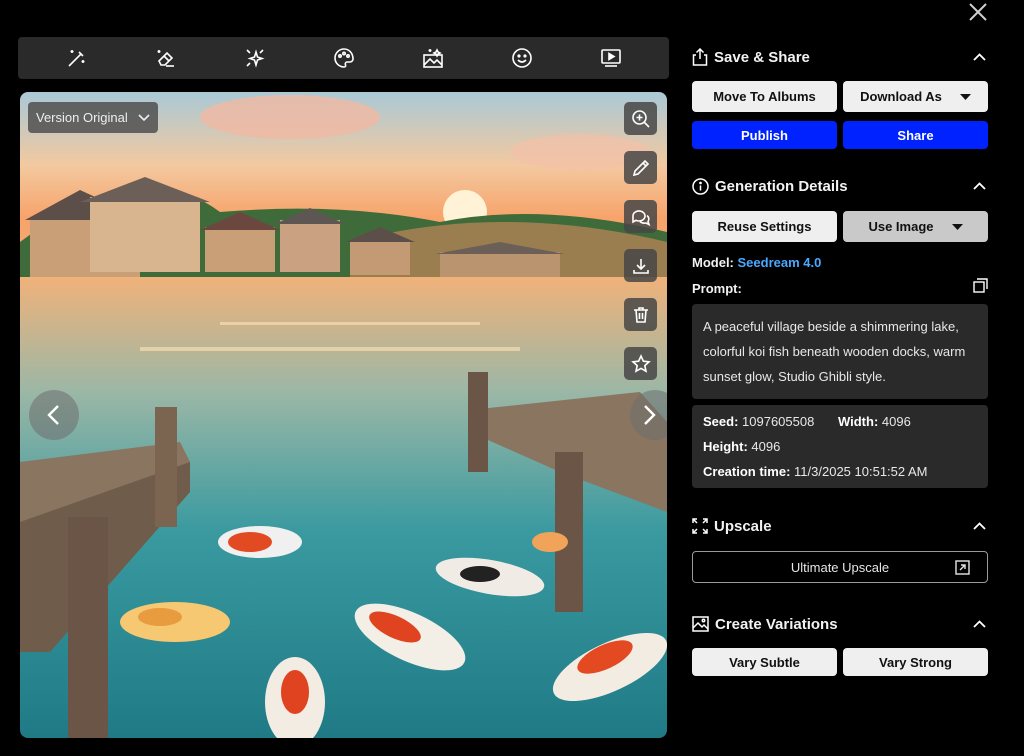 The width and height of the screenshot is (1024, 756). Describe the element at coordinates (717, 288) in the screenshot. I see `prompt-label: Prompt:` at that location.